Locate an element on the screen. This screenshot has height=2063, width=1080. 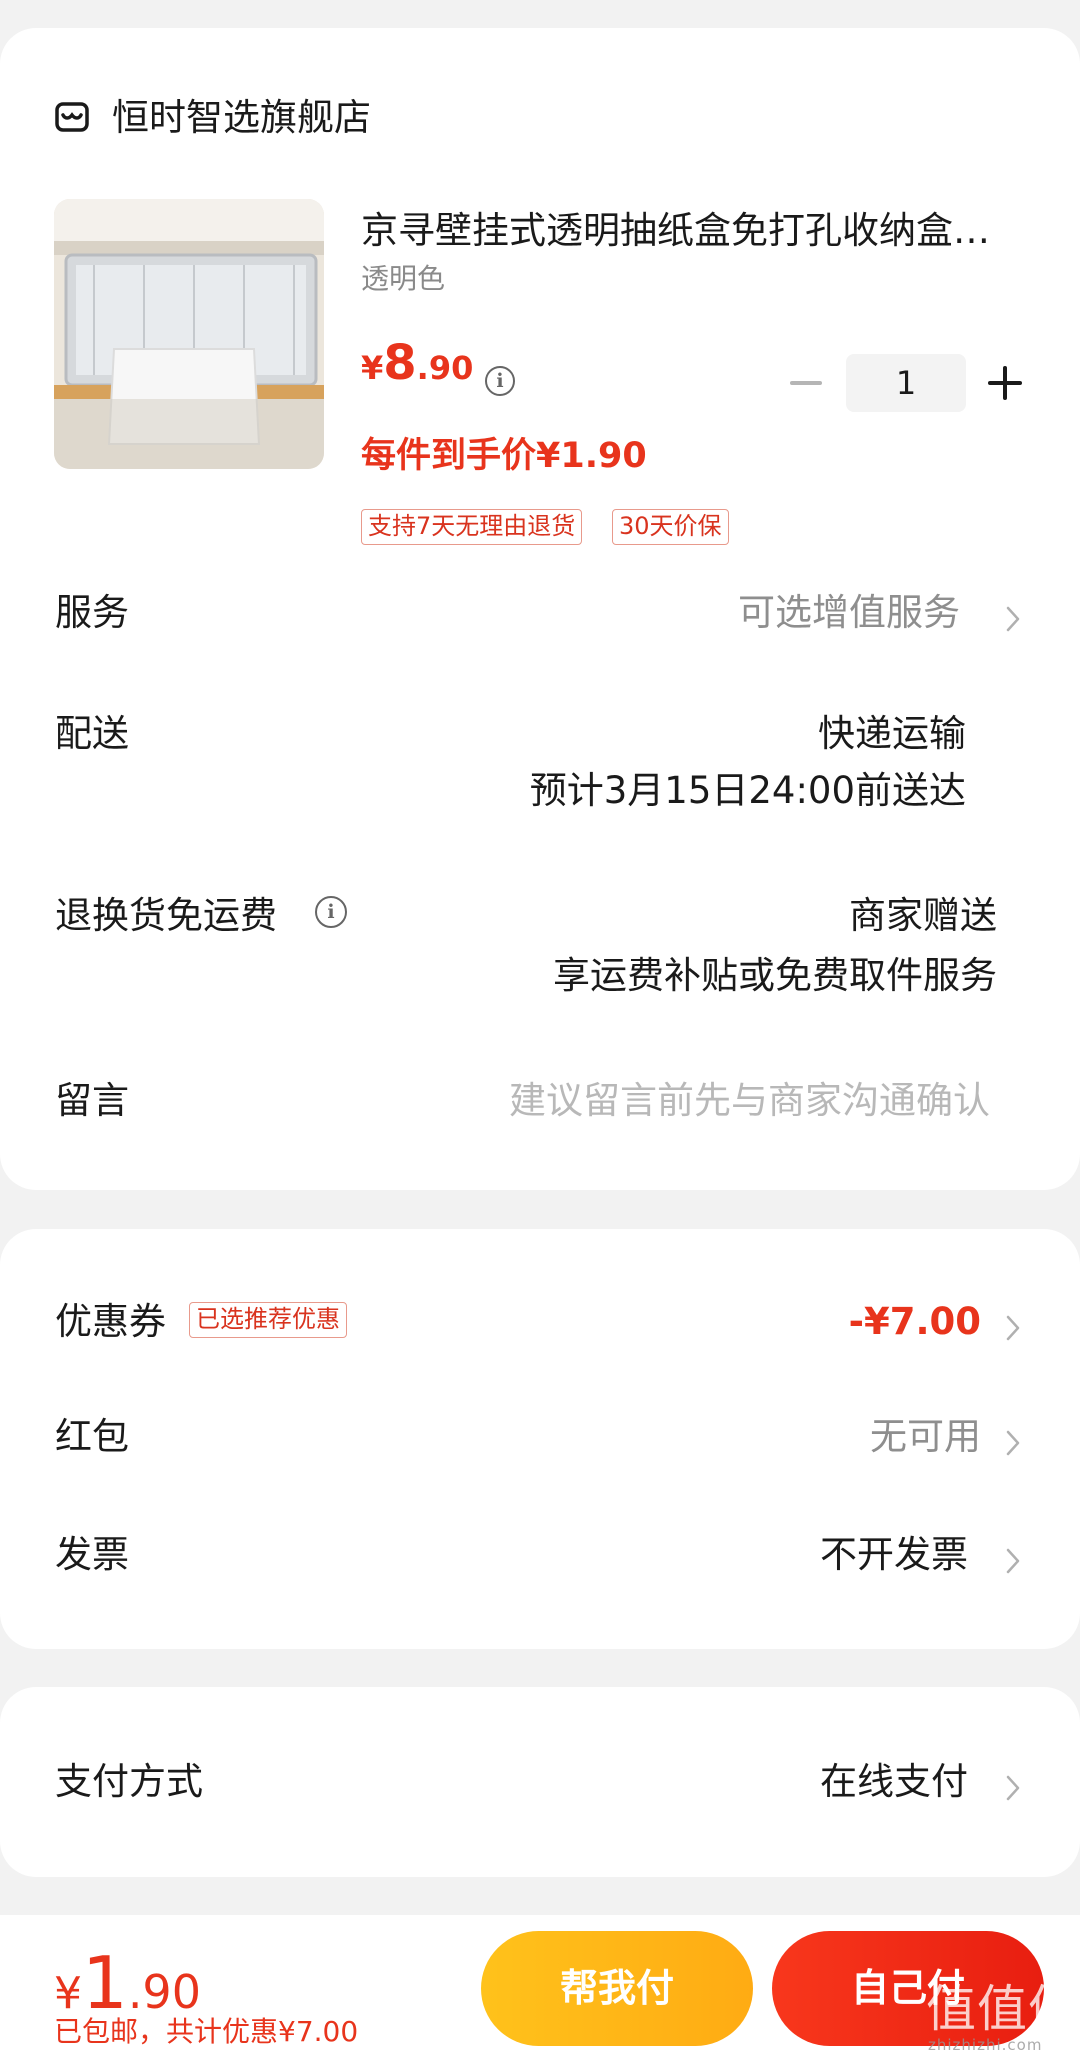
product-image is located at coordinates (189, 334).